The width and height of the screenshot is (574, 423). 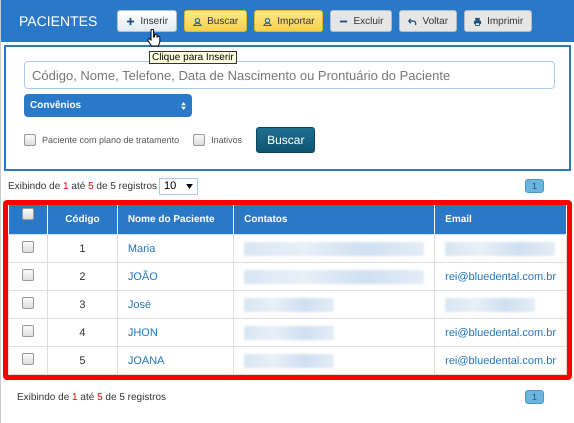 What do you see at coordinates (83, 304) in the screenshot?
I see `table-cell: 3` at bounding box center [83, 304].